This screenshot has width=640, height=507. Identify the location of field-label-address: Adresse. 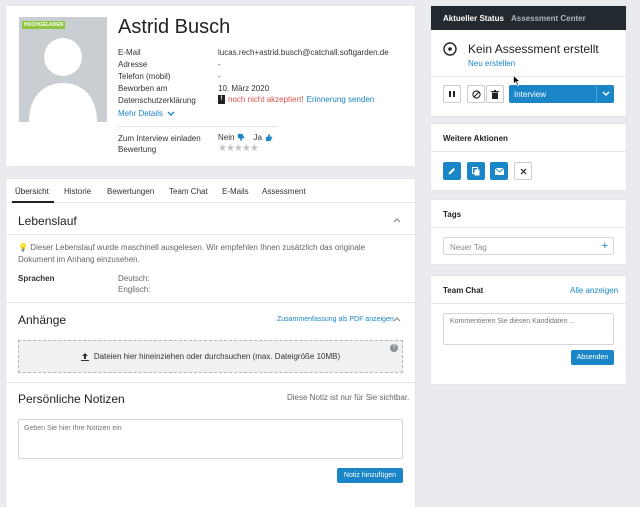
(133, 64).